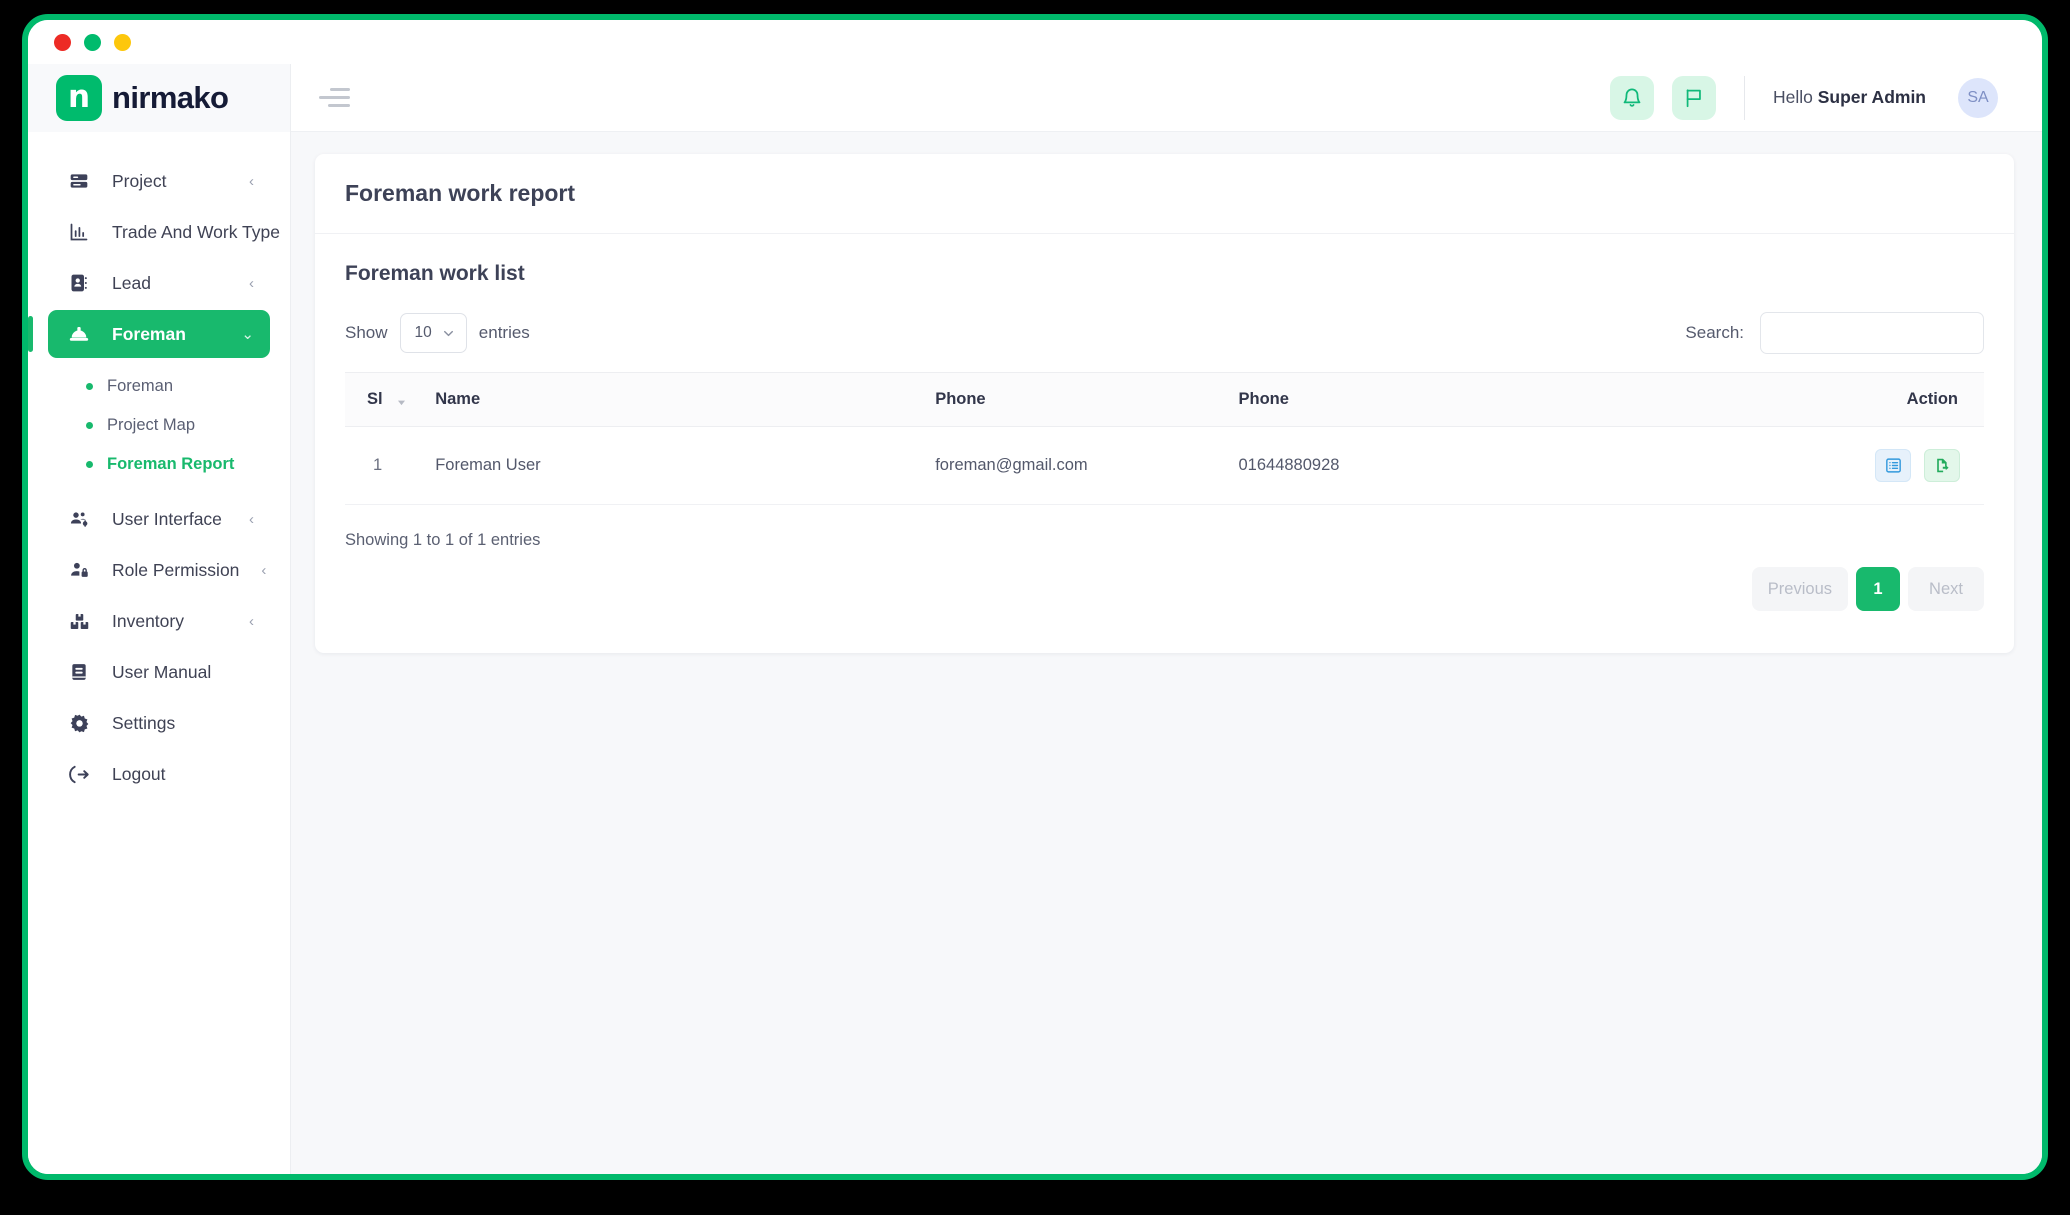 This screenshot has height=1215, width=2070. What do you see at coordinates (1946, 589) in the screenshot?
I see `pagination-next-button: Next` at bounding box center [1946, 589].